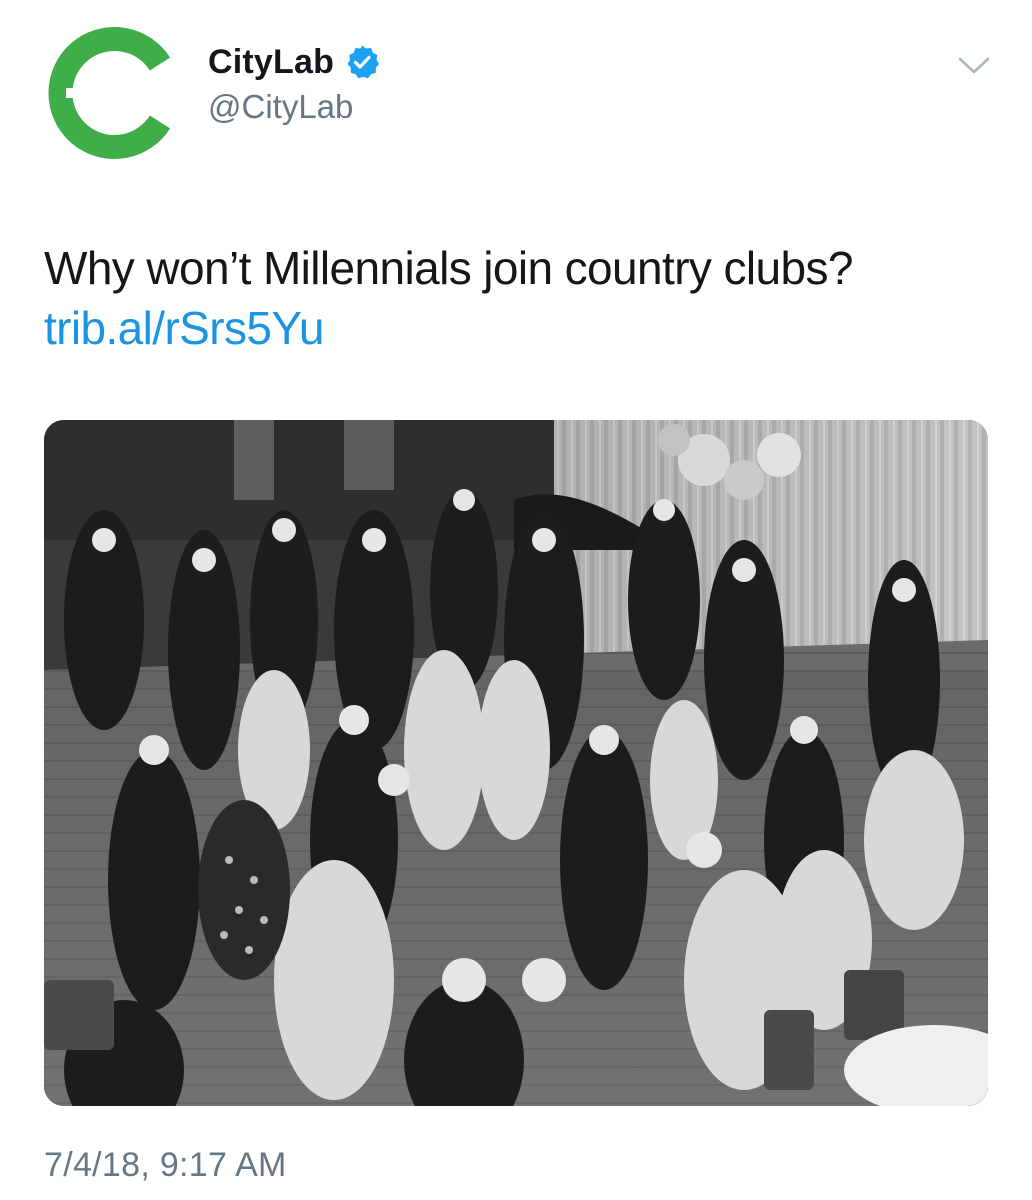 The height and width of the screenshot is (1200, 1032). I want to click on citylab-logo-icon, so click(115, 93).